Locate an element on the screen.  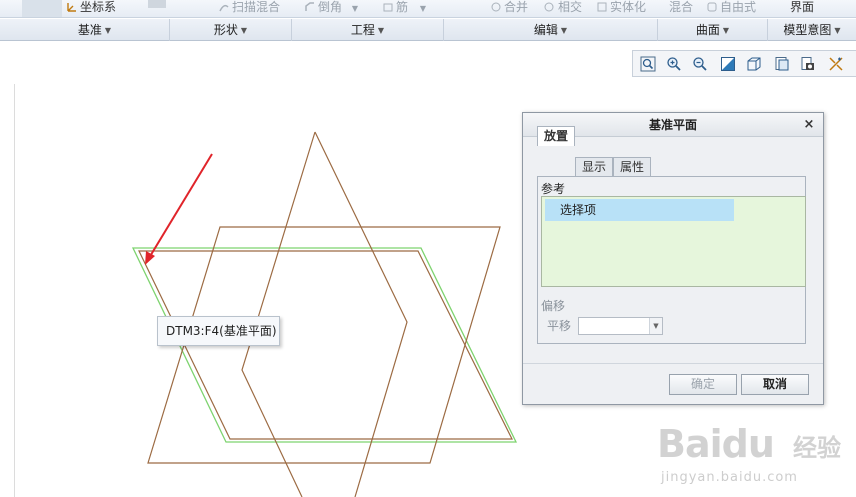
freestyle-button: 自由式 is located at coordinates (731, 8).